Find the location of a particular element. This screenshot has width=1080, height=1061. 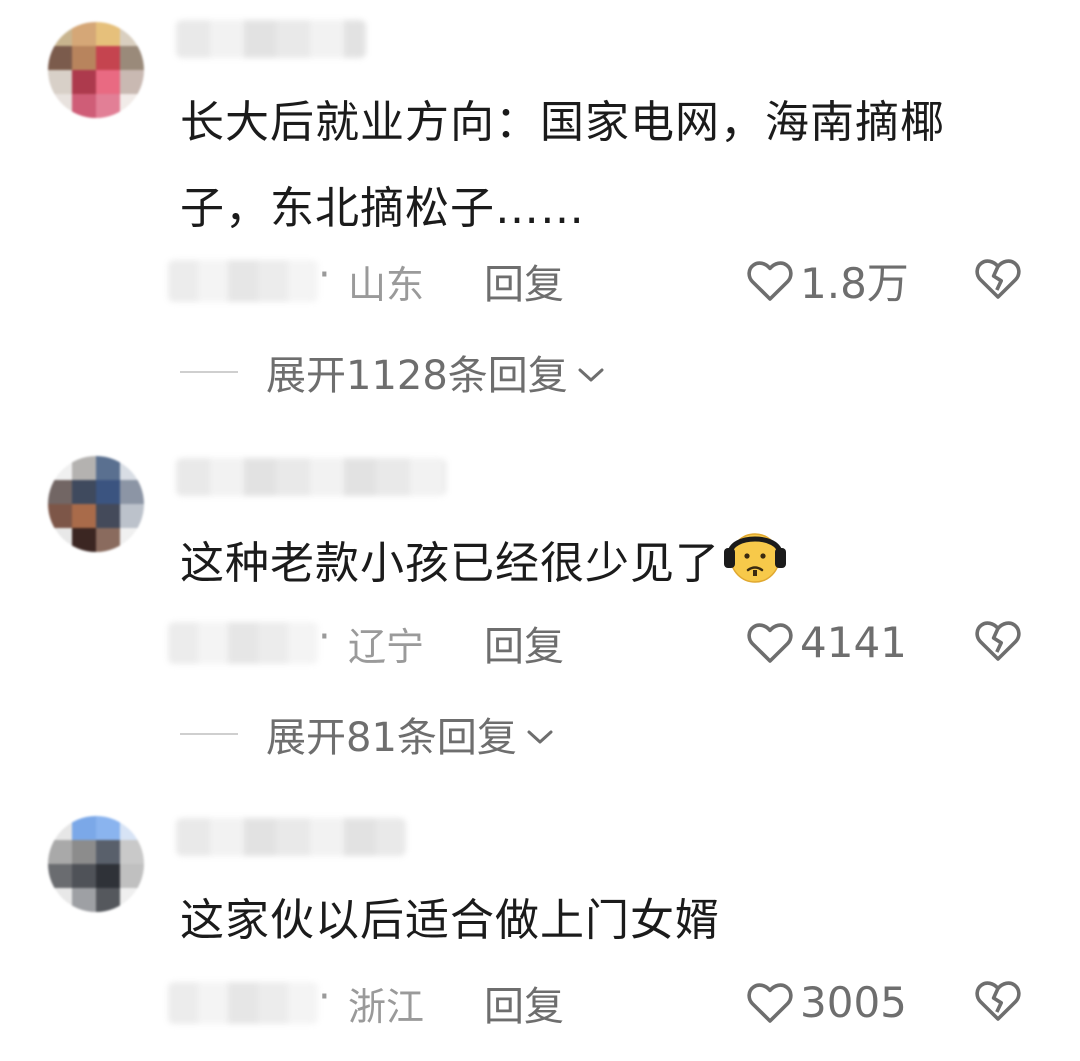

comment-meta: · 辽宁 回复 4141 is located at coordinates (608, 642).